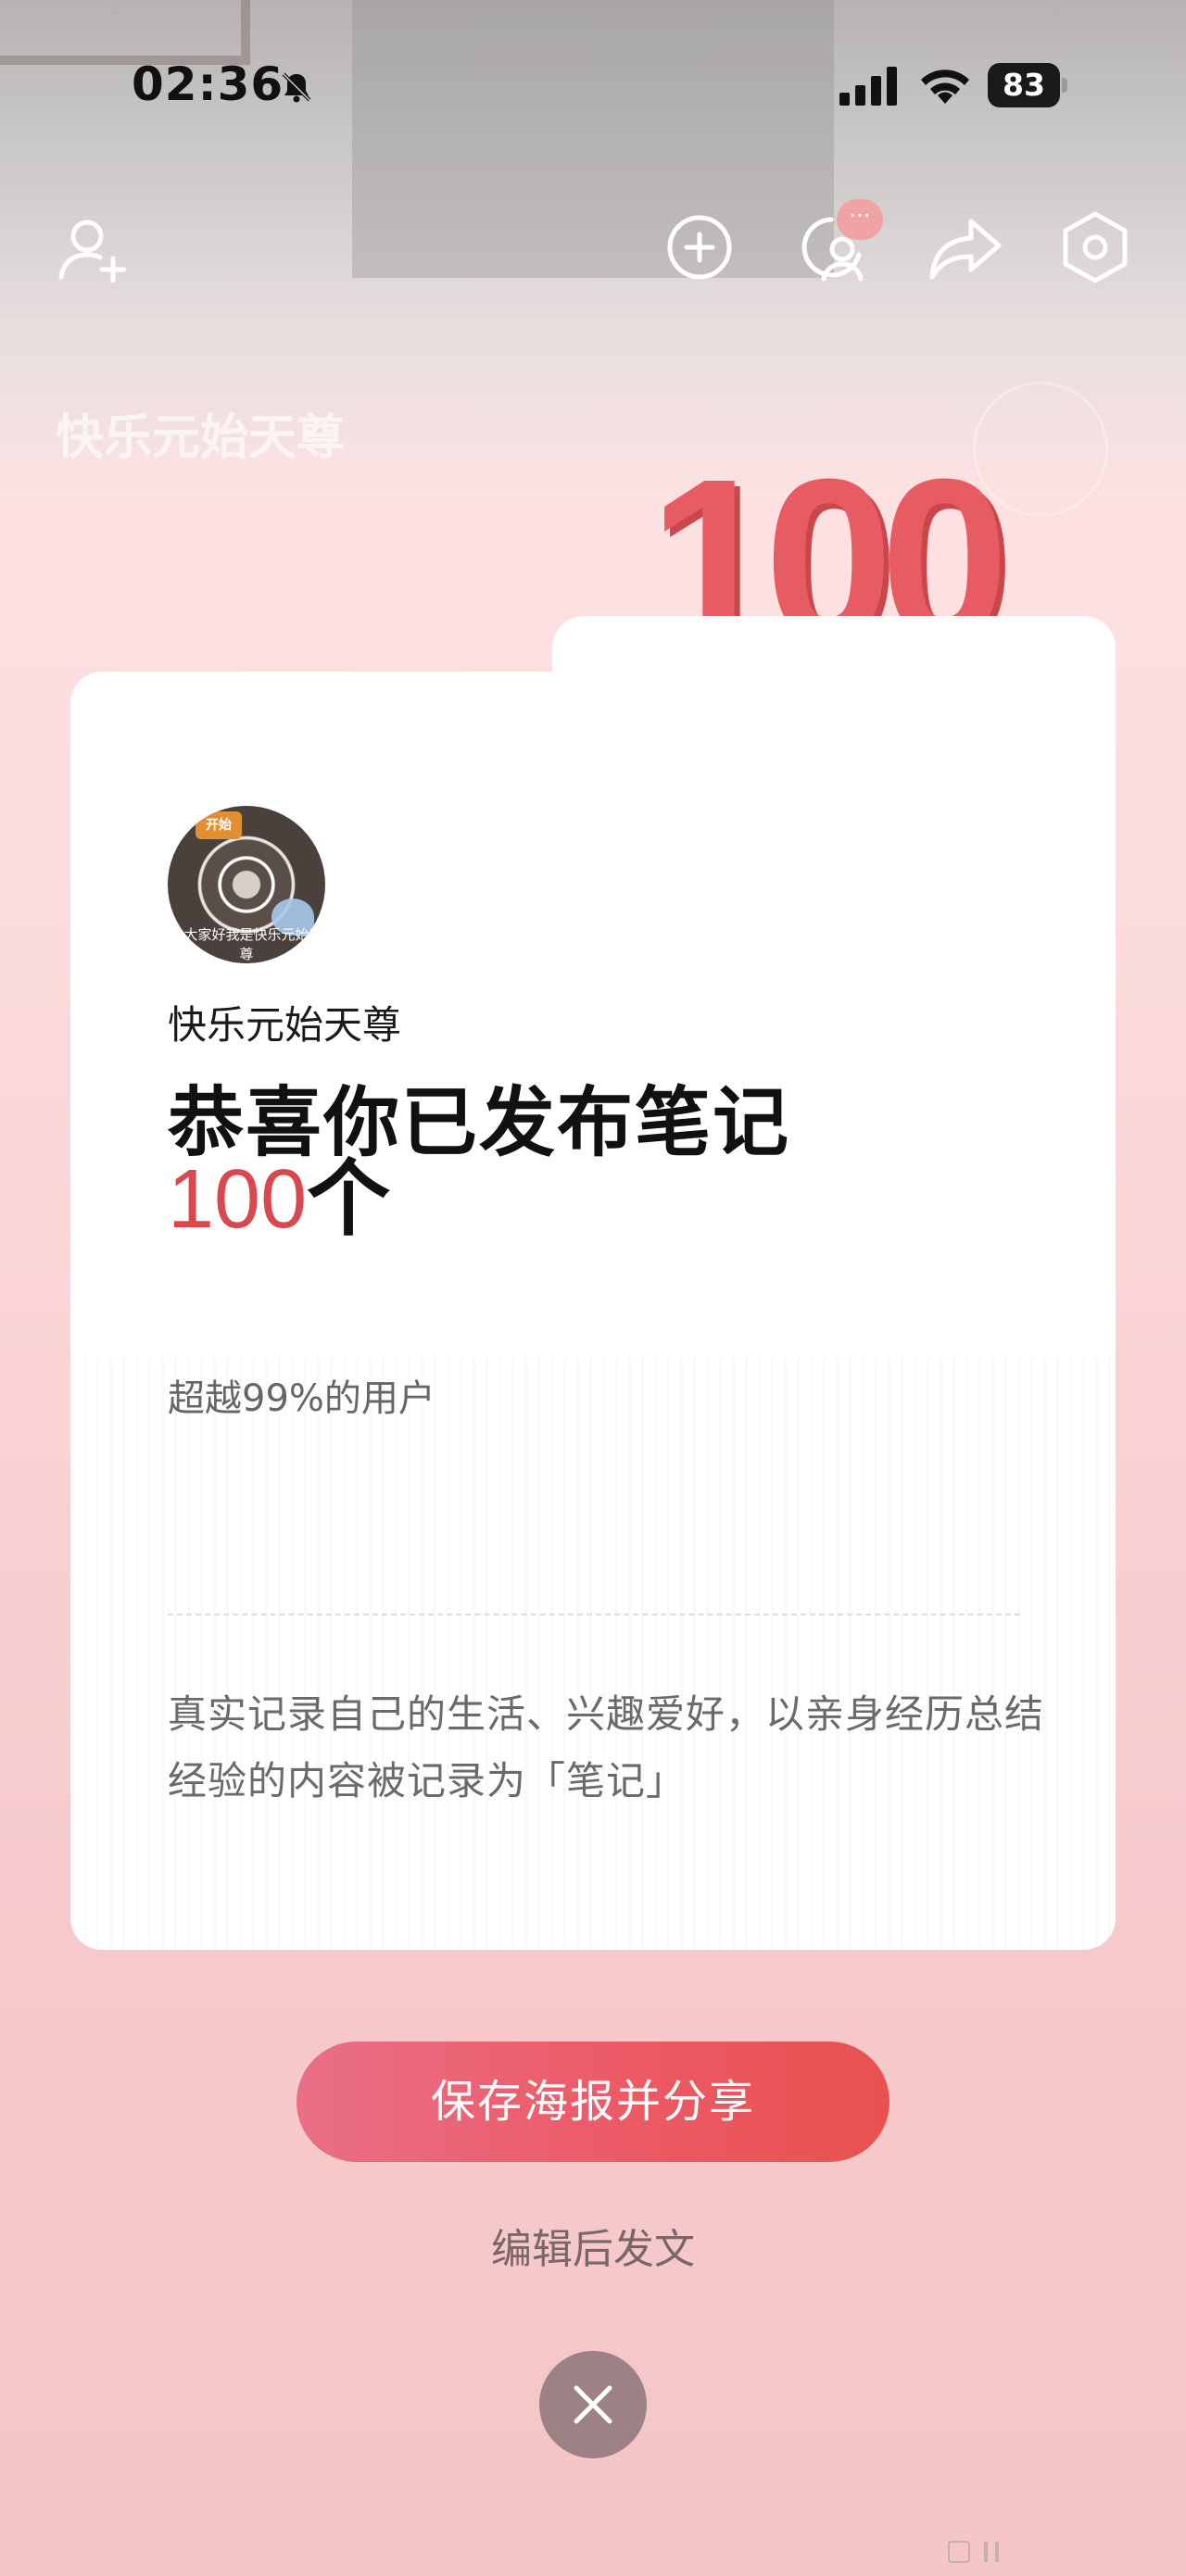 The height and width of the screenshot is (2576, 1186). What do you see at coordinates (1064, 85) in the screenshot?
I see `battery-nub` at bounding box center [1064, 85].